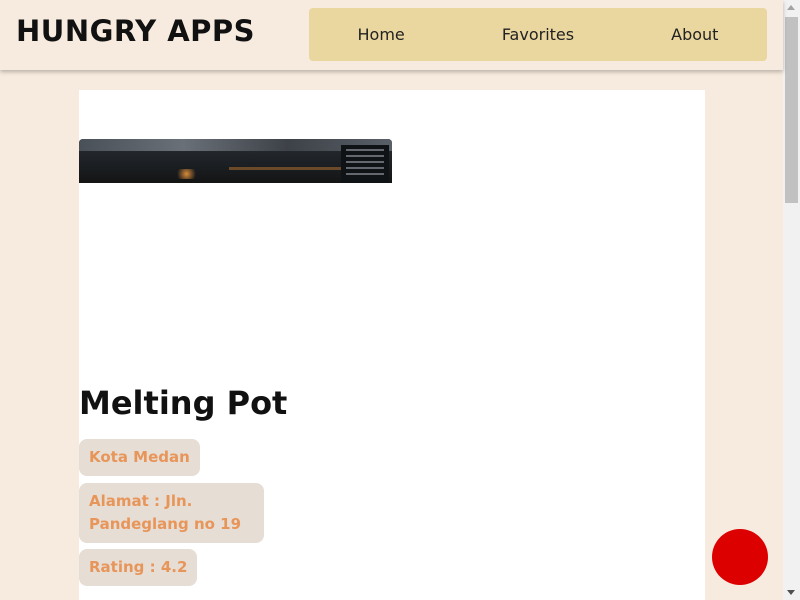 Image resolution: width=800 pixels, height=600 pixels. What do you see at coordinates (136, 31) in the screenshot?
I see `brand-title: HUNGRY APPS` at bounding box center [136, 31].